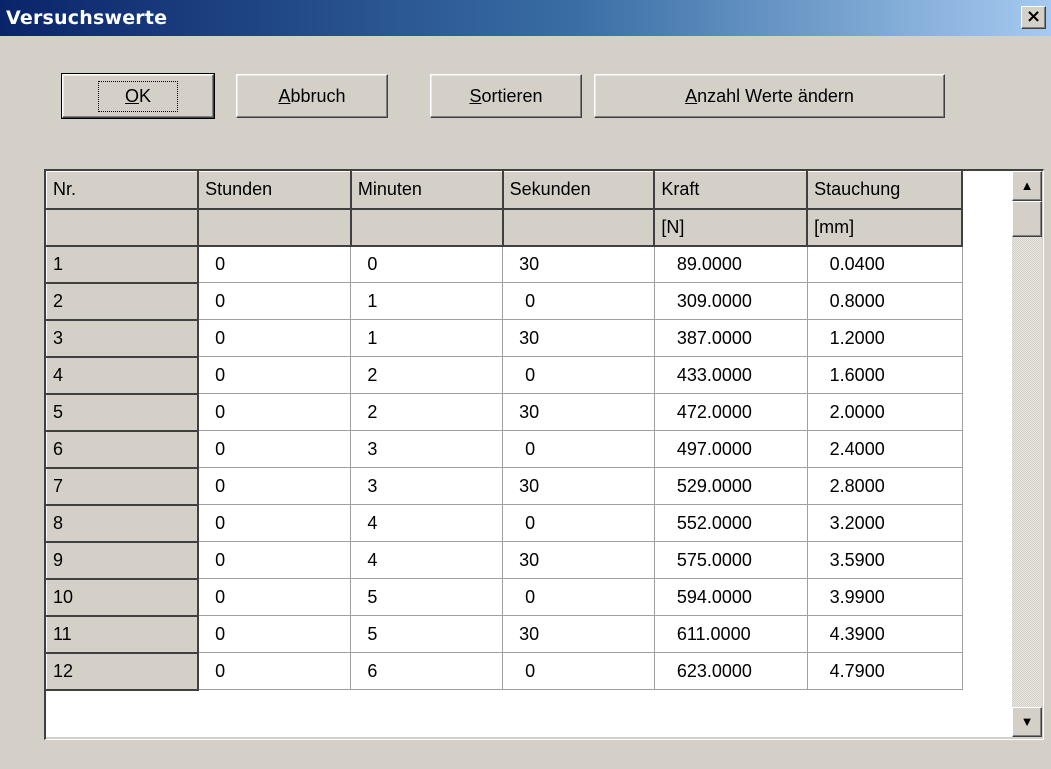  I want to click on close-button: ×, so click(1033, 17).